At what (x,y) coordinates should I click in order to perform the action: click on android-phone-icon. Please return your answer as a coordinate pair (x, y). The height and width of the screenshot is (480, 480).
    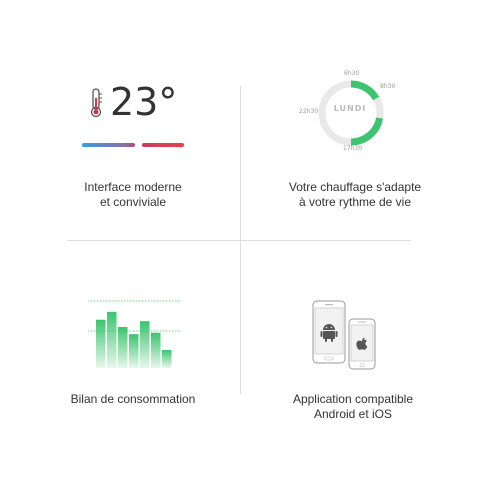
    Looking at the image, I should click on (329, 332).